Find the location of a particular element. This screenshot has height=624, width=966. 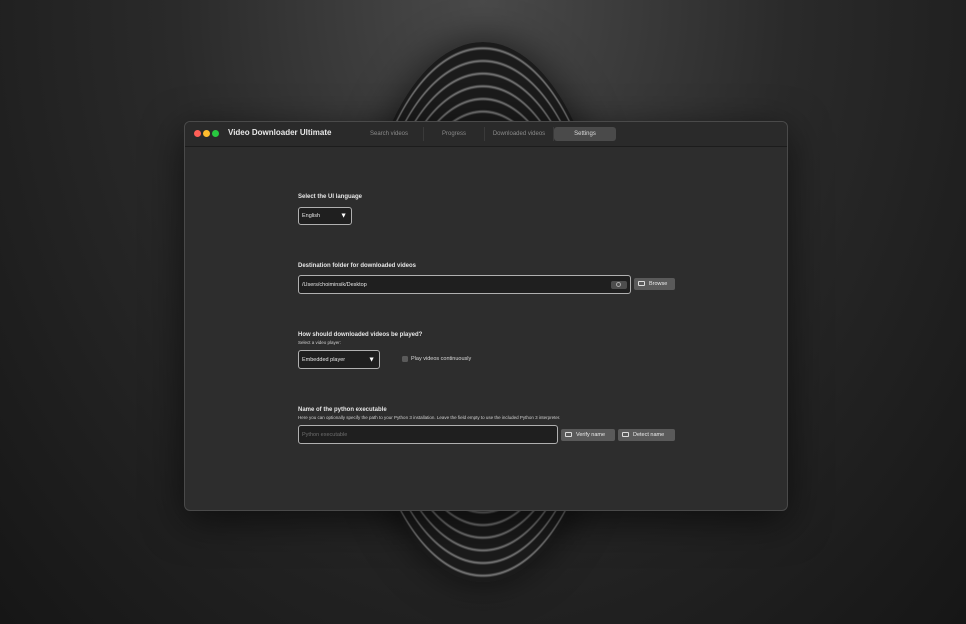

detect-name-label: Detect name is located at coordinates (649, 435).